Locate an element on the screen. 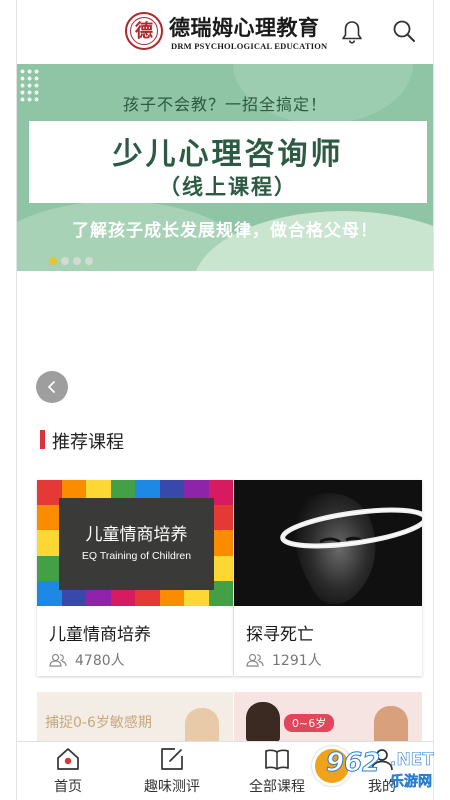  halo-face-illustration is located at coordinates (328, 543).